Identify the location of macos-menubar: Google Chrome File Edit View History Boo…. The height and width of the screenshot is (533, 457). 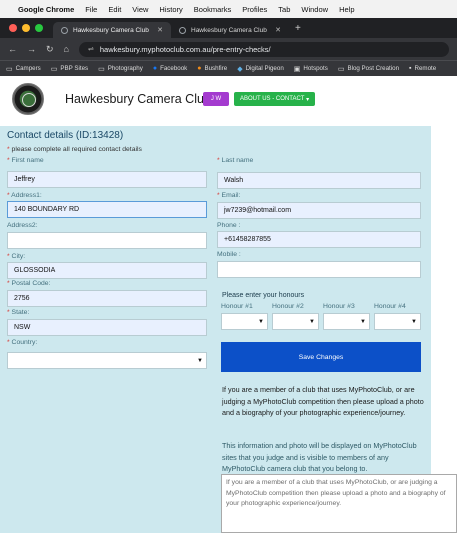
(228, 9).